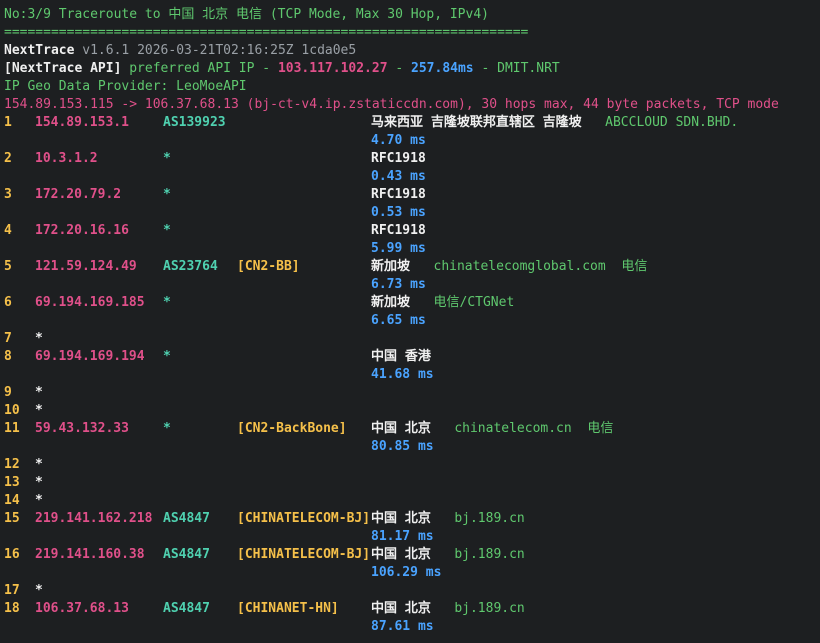 This screenshot has width=820, height=643. I want to click on hop-rtt-row: 41.68 ms, so click(412, 375).